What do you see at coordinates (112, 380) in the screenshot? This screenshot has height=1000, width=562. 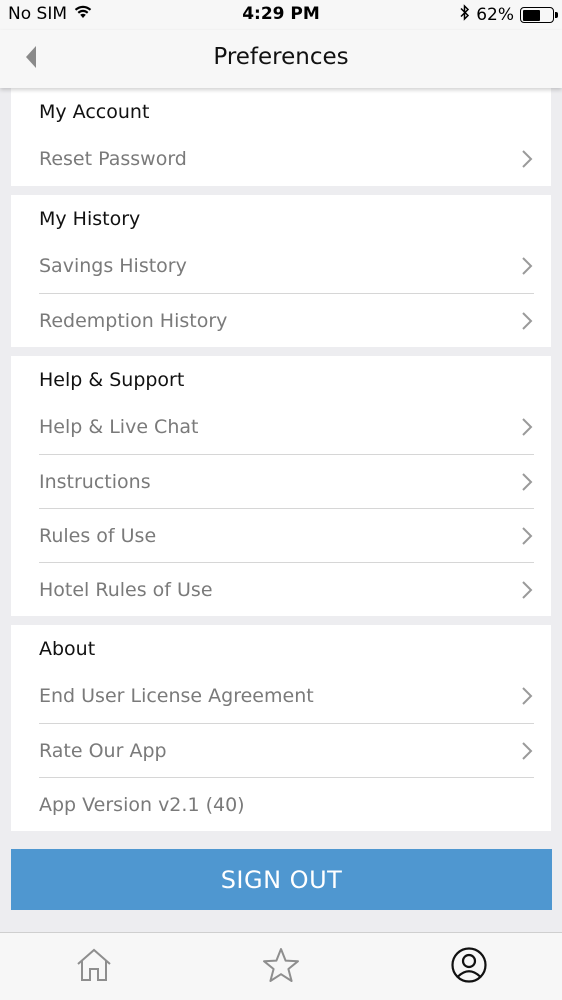 I see `section-title: Help & Support` at bounding box center [112, 380].